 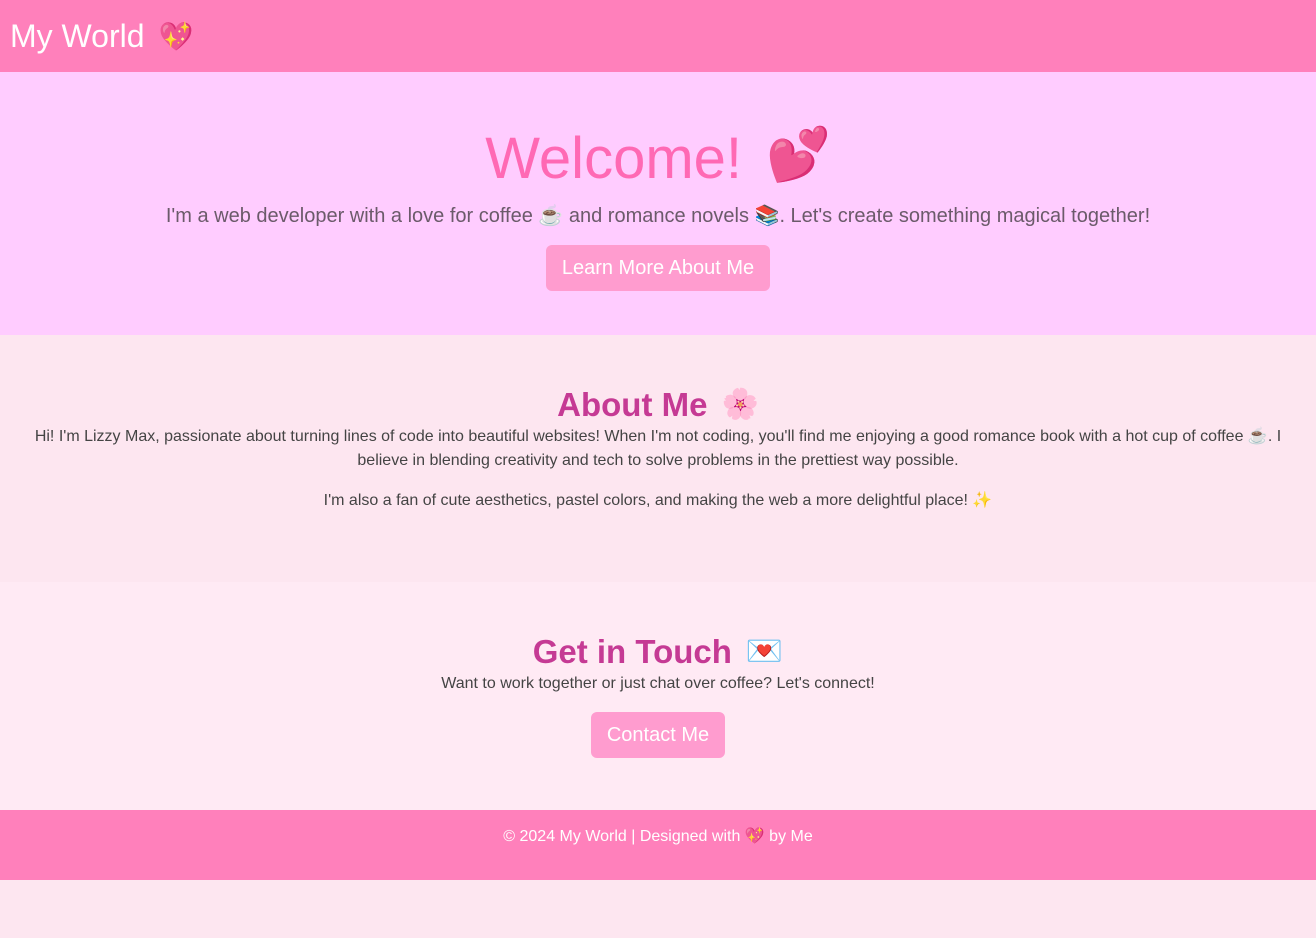 I want to click on hero-title: Welcome! 💕, so click(x=658, y=159).